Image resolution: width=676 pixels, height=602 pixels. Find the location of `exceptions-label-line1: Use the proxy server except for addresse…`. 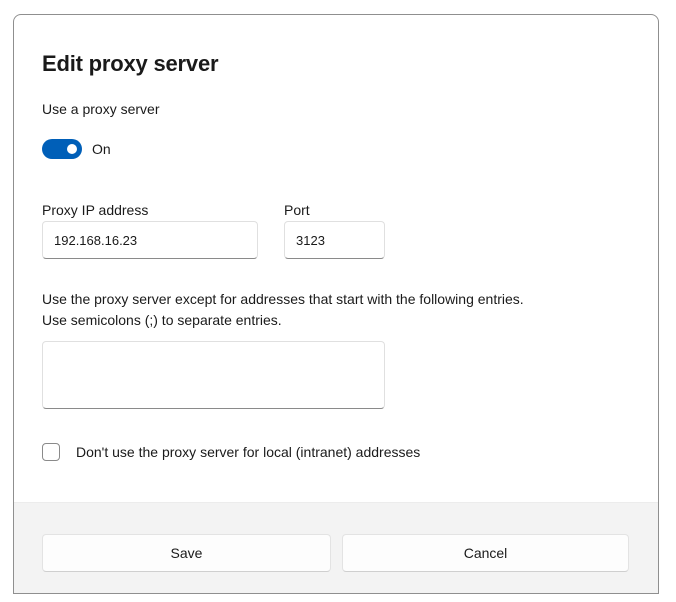

exceptions-label-line1: Use the proxy server except for addresse… is located at coordinates (283, 299).